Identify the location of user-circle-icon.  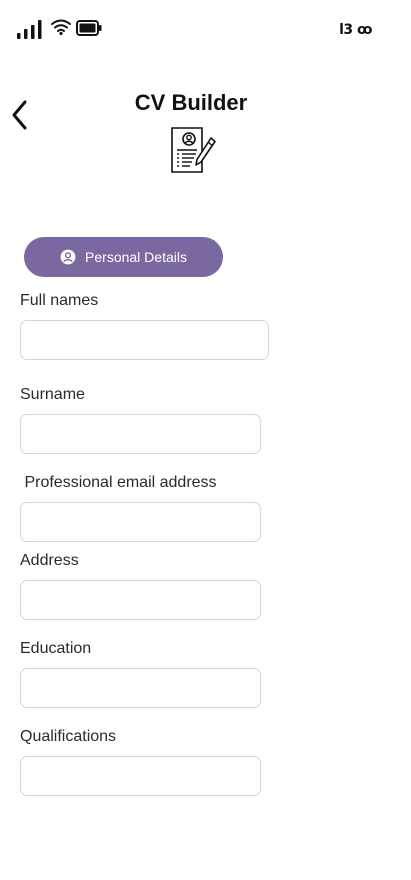
(68, 257).